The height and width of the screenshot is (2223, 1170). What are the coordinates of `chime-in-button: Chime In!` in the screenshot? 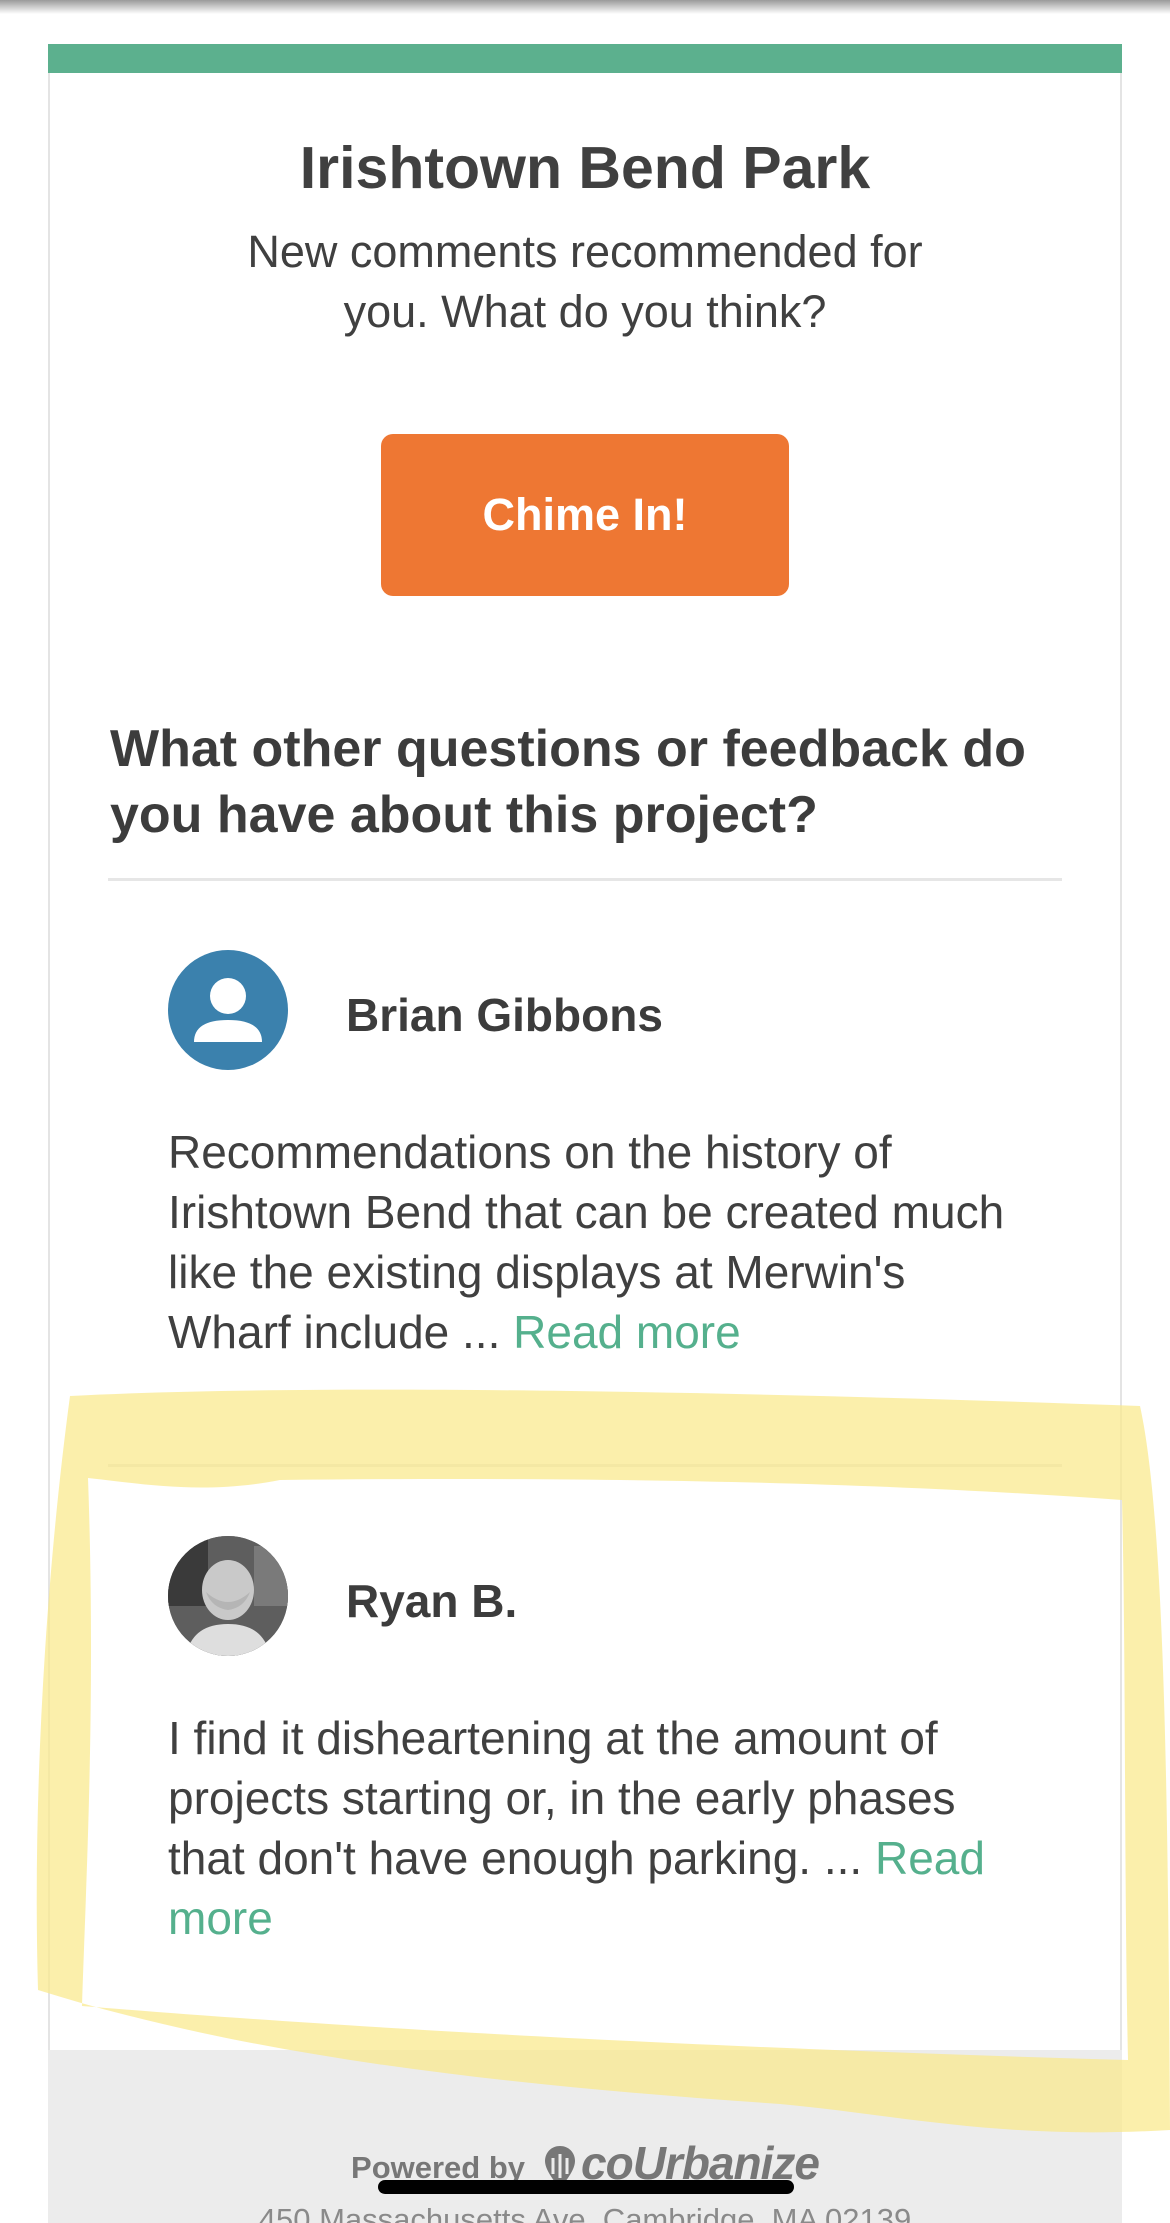 It's located at (585, 515).